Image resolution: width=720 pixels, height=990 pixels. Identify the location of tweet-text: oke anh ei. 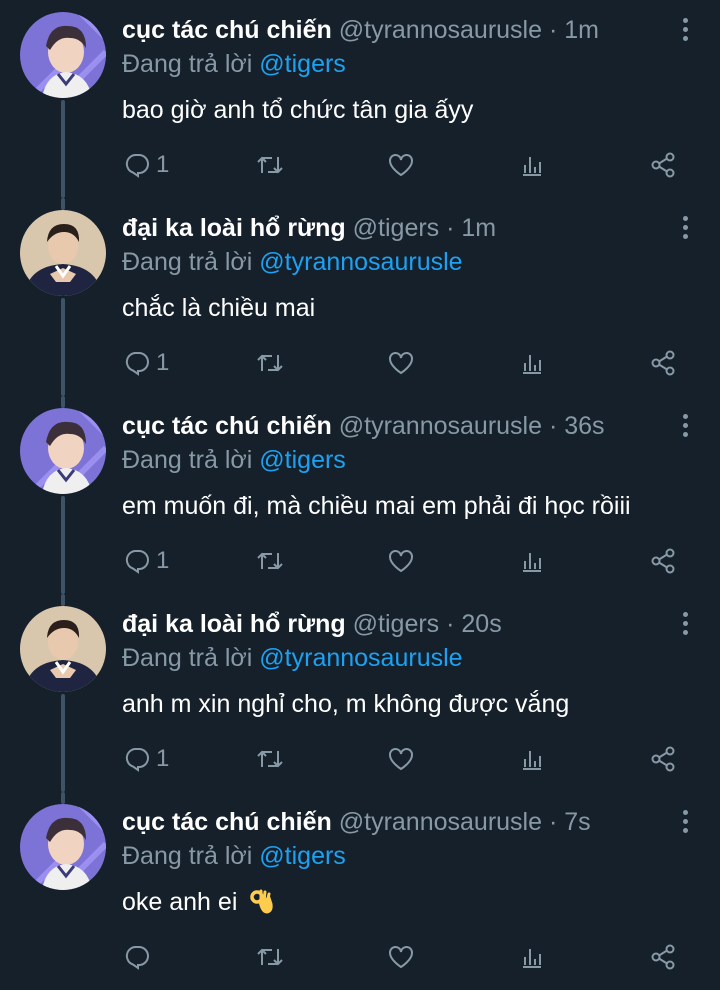
(198, 904).